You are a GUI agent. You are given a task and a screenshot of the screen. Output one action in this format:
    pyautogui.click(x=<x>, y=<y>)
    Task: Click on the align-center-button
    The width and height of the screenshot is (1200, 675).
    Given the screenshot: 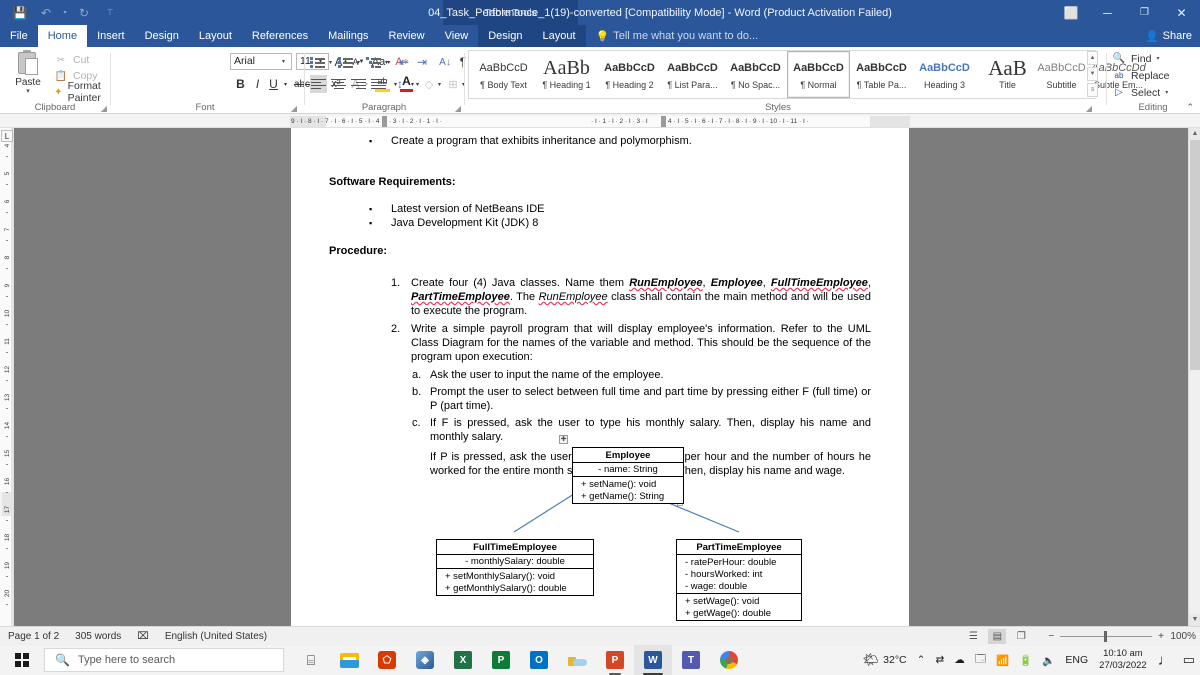 What is the action you would take?
    pyautogui.click(x=338, y=84)
    